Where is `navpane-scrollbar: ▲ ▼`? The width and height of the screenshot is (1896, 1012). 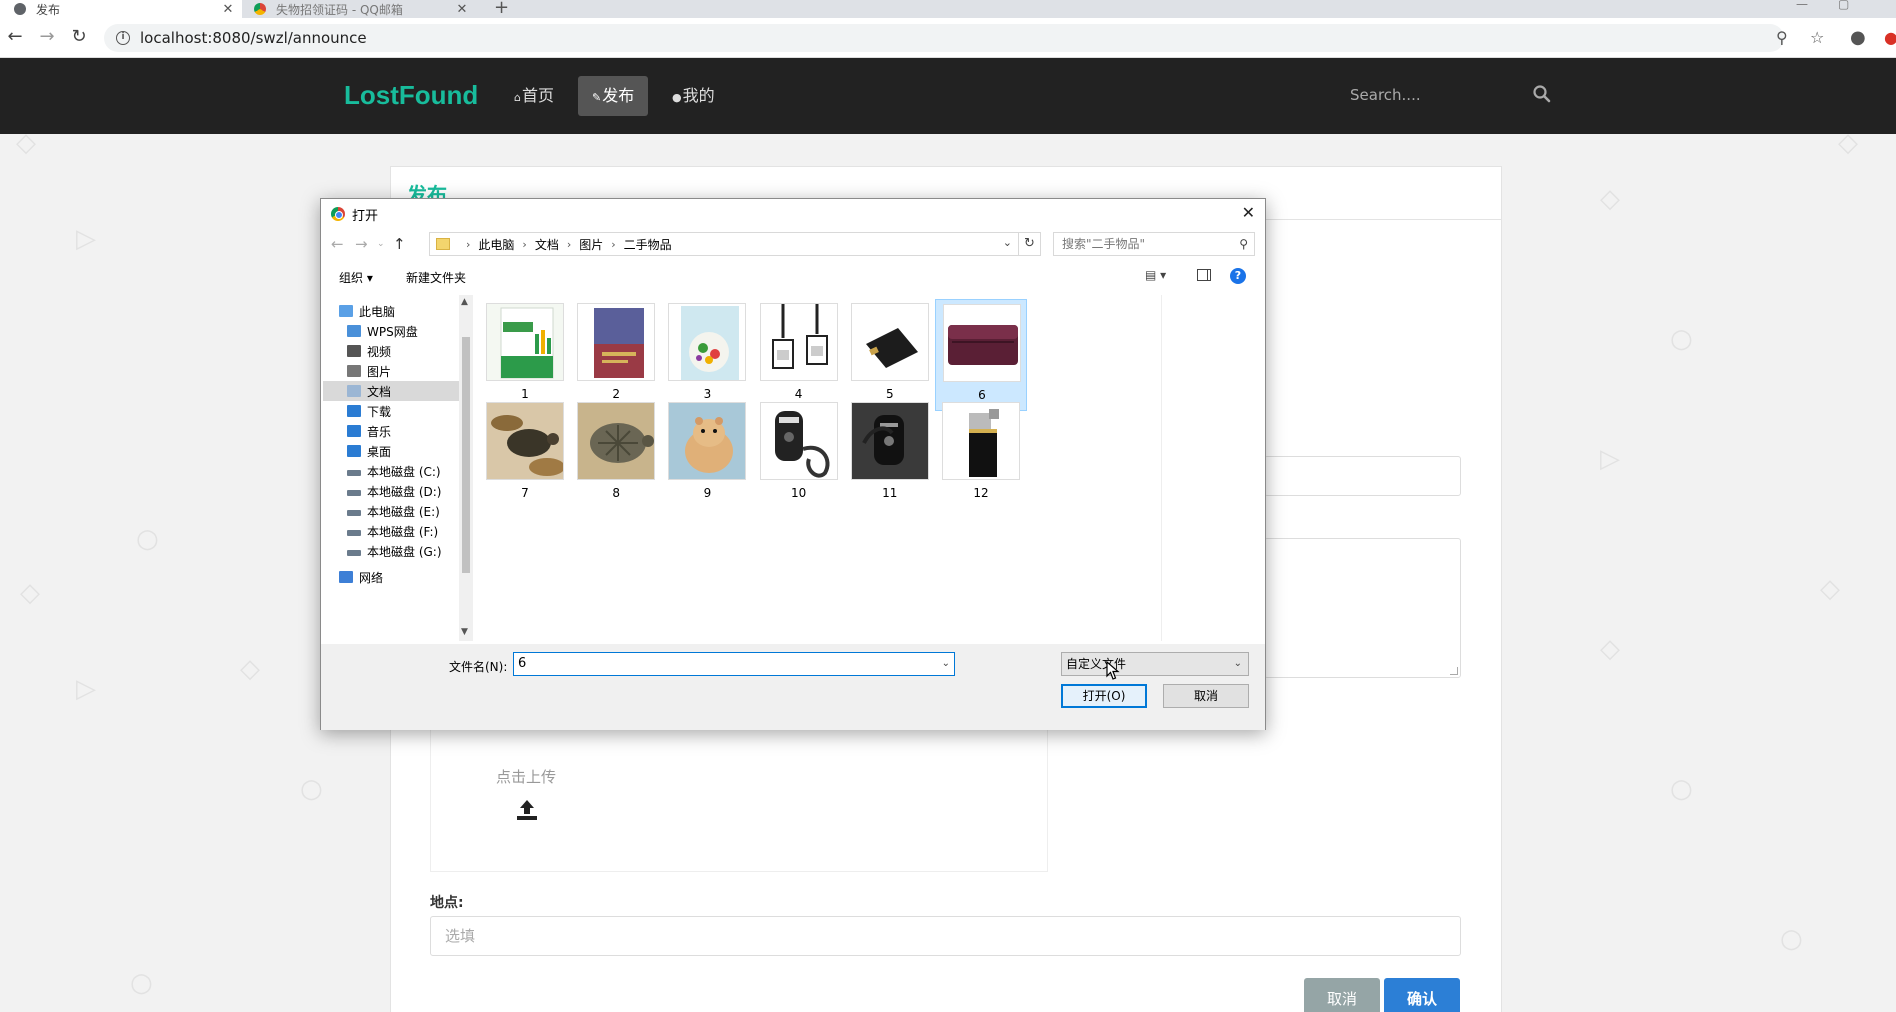
navpane-scrollbar: ▲ ▼ is located at coordinates (466, 468).